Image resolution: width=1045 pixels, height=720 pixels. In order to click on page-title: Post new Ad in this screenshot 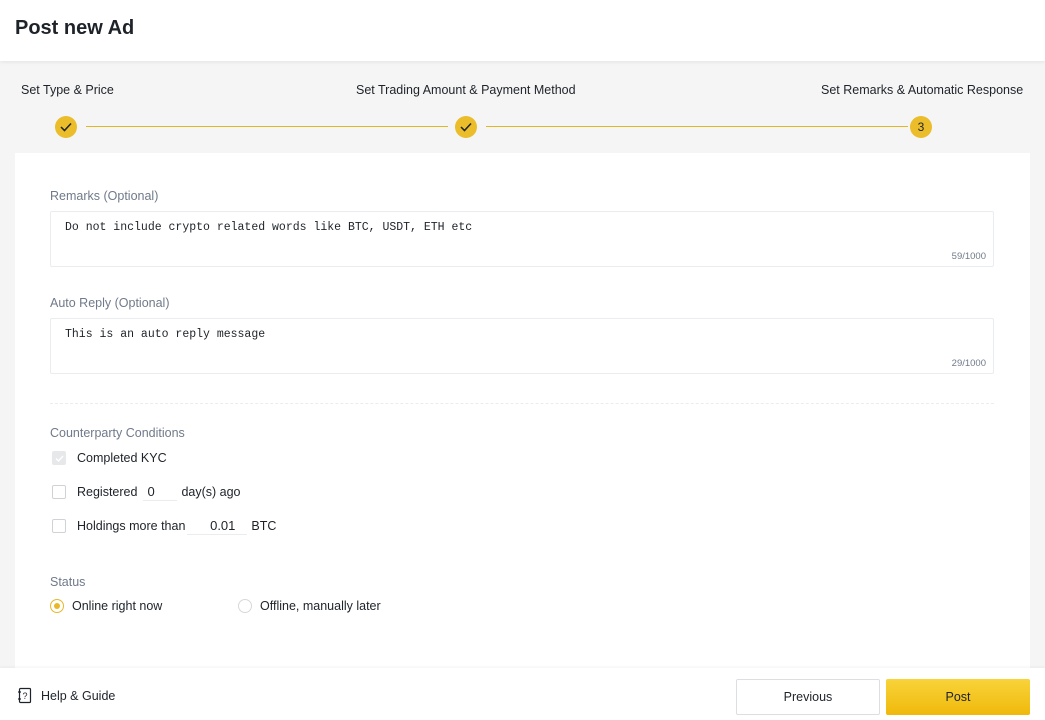, I will do `click(75, 28)`.